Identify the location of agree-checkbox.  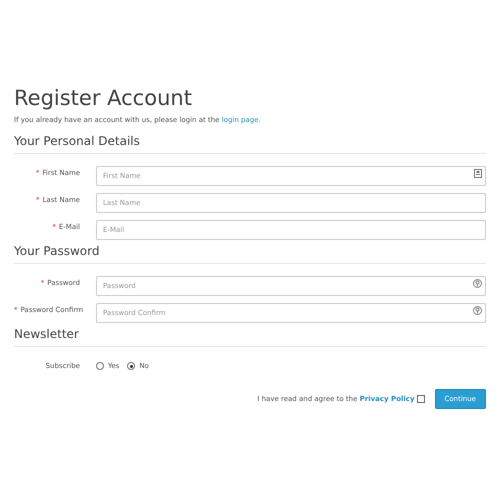
(420, 399).